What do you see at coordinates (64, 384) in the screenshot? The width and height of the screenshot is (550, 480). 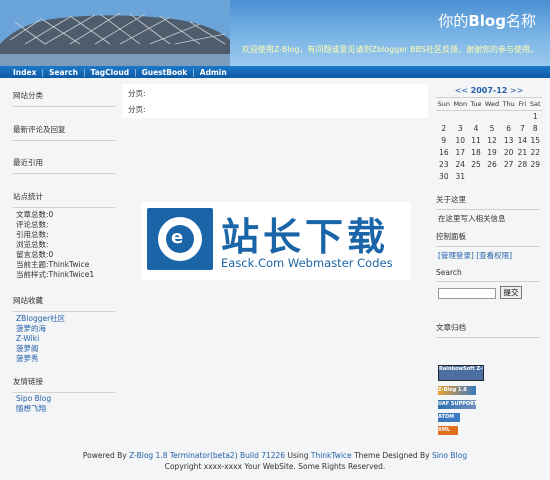 I see `friend-links-title: 友情链接` at bounding box center [64, 384].